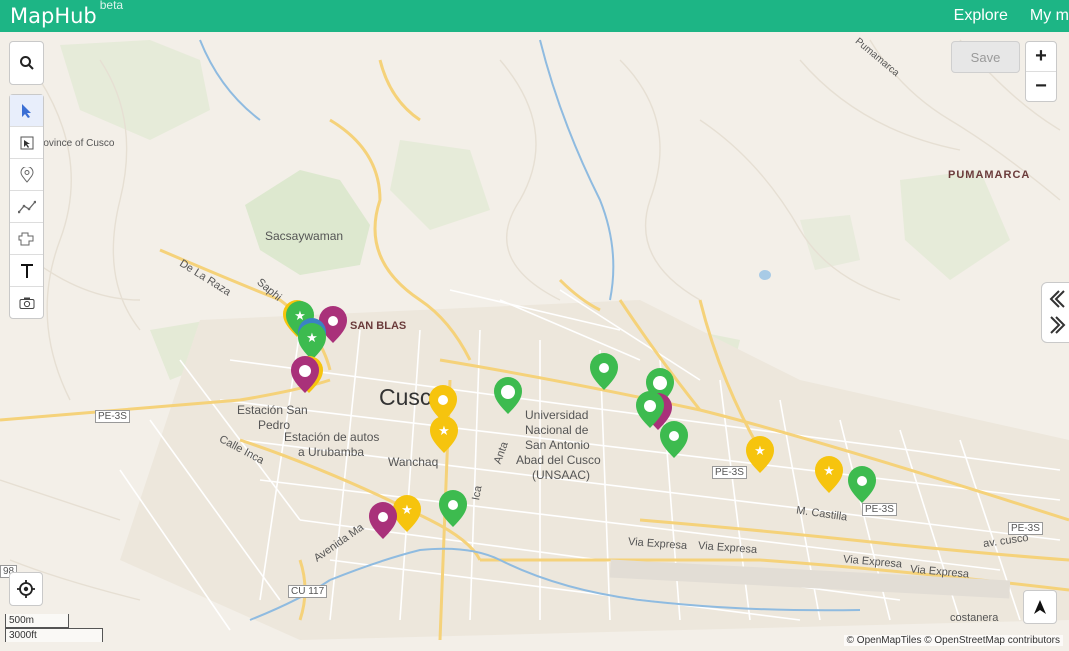  I want to click on text-tool, so click(26, 271).